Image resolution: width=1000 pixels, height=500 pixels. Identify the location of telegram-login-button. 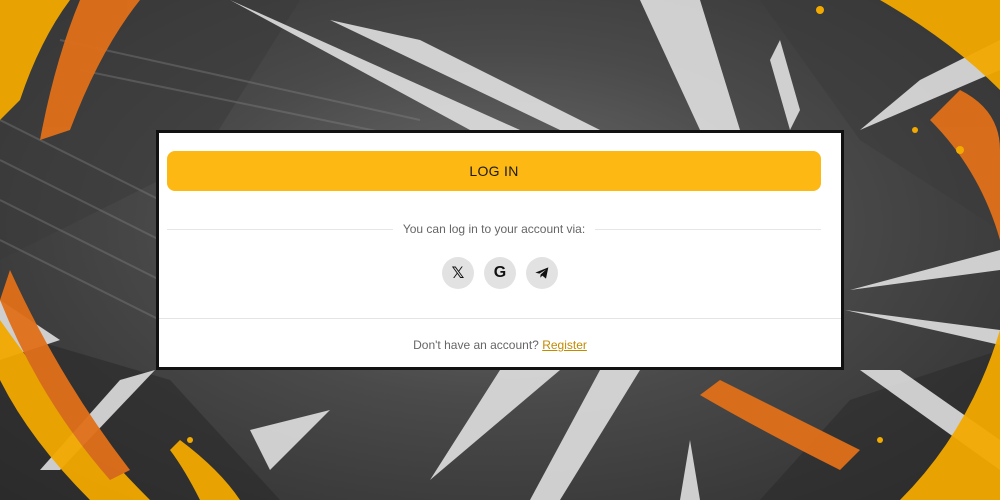
(542, 273).